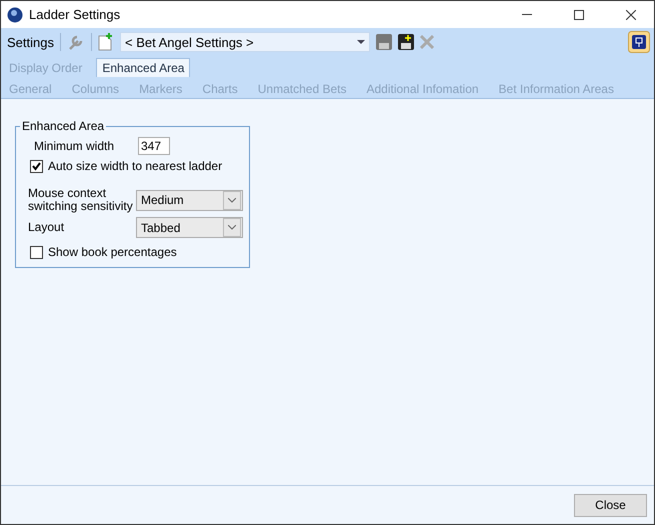 Image resolution: width=655 pixels, height=525 pixels. What do you see at coordinates (556, 88) in the screenshot?
I see `tab: Bet Information Areas` at bounding box center [556, 88].